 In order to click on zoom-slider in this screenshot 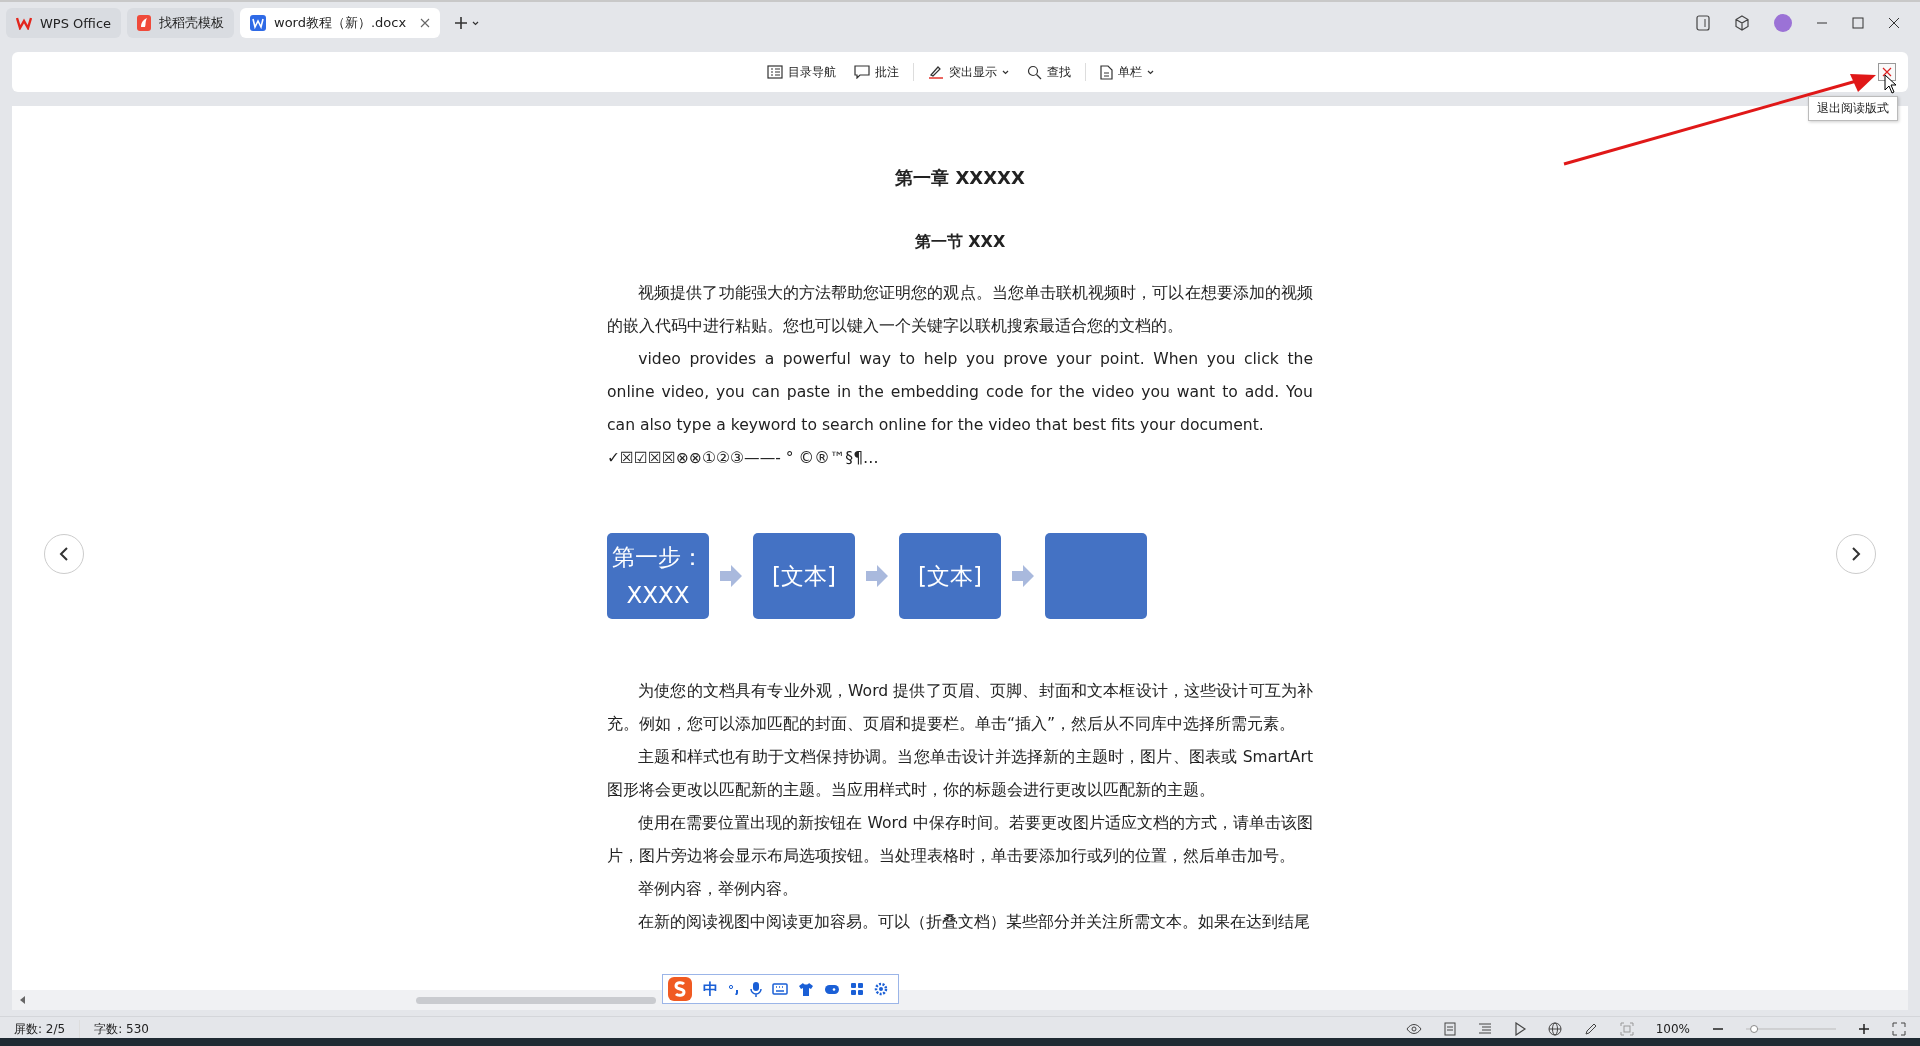, I will do `click(1791, 1029)`.